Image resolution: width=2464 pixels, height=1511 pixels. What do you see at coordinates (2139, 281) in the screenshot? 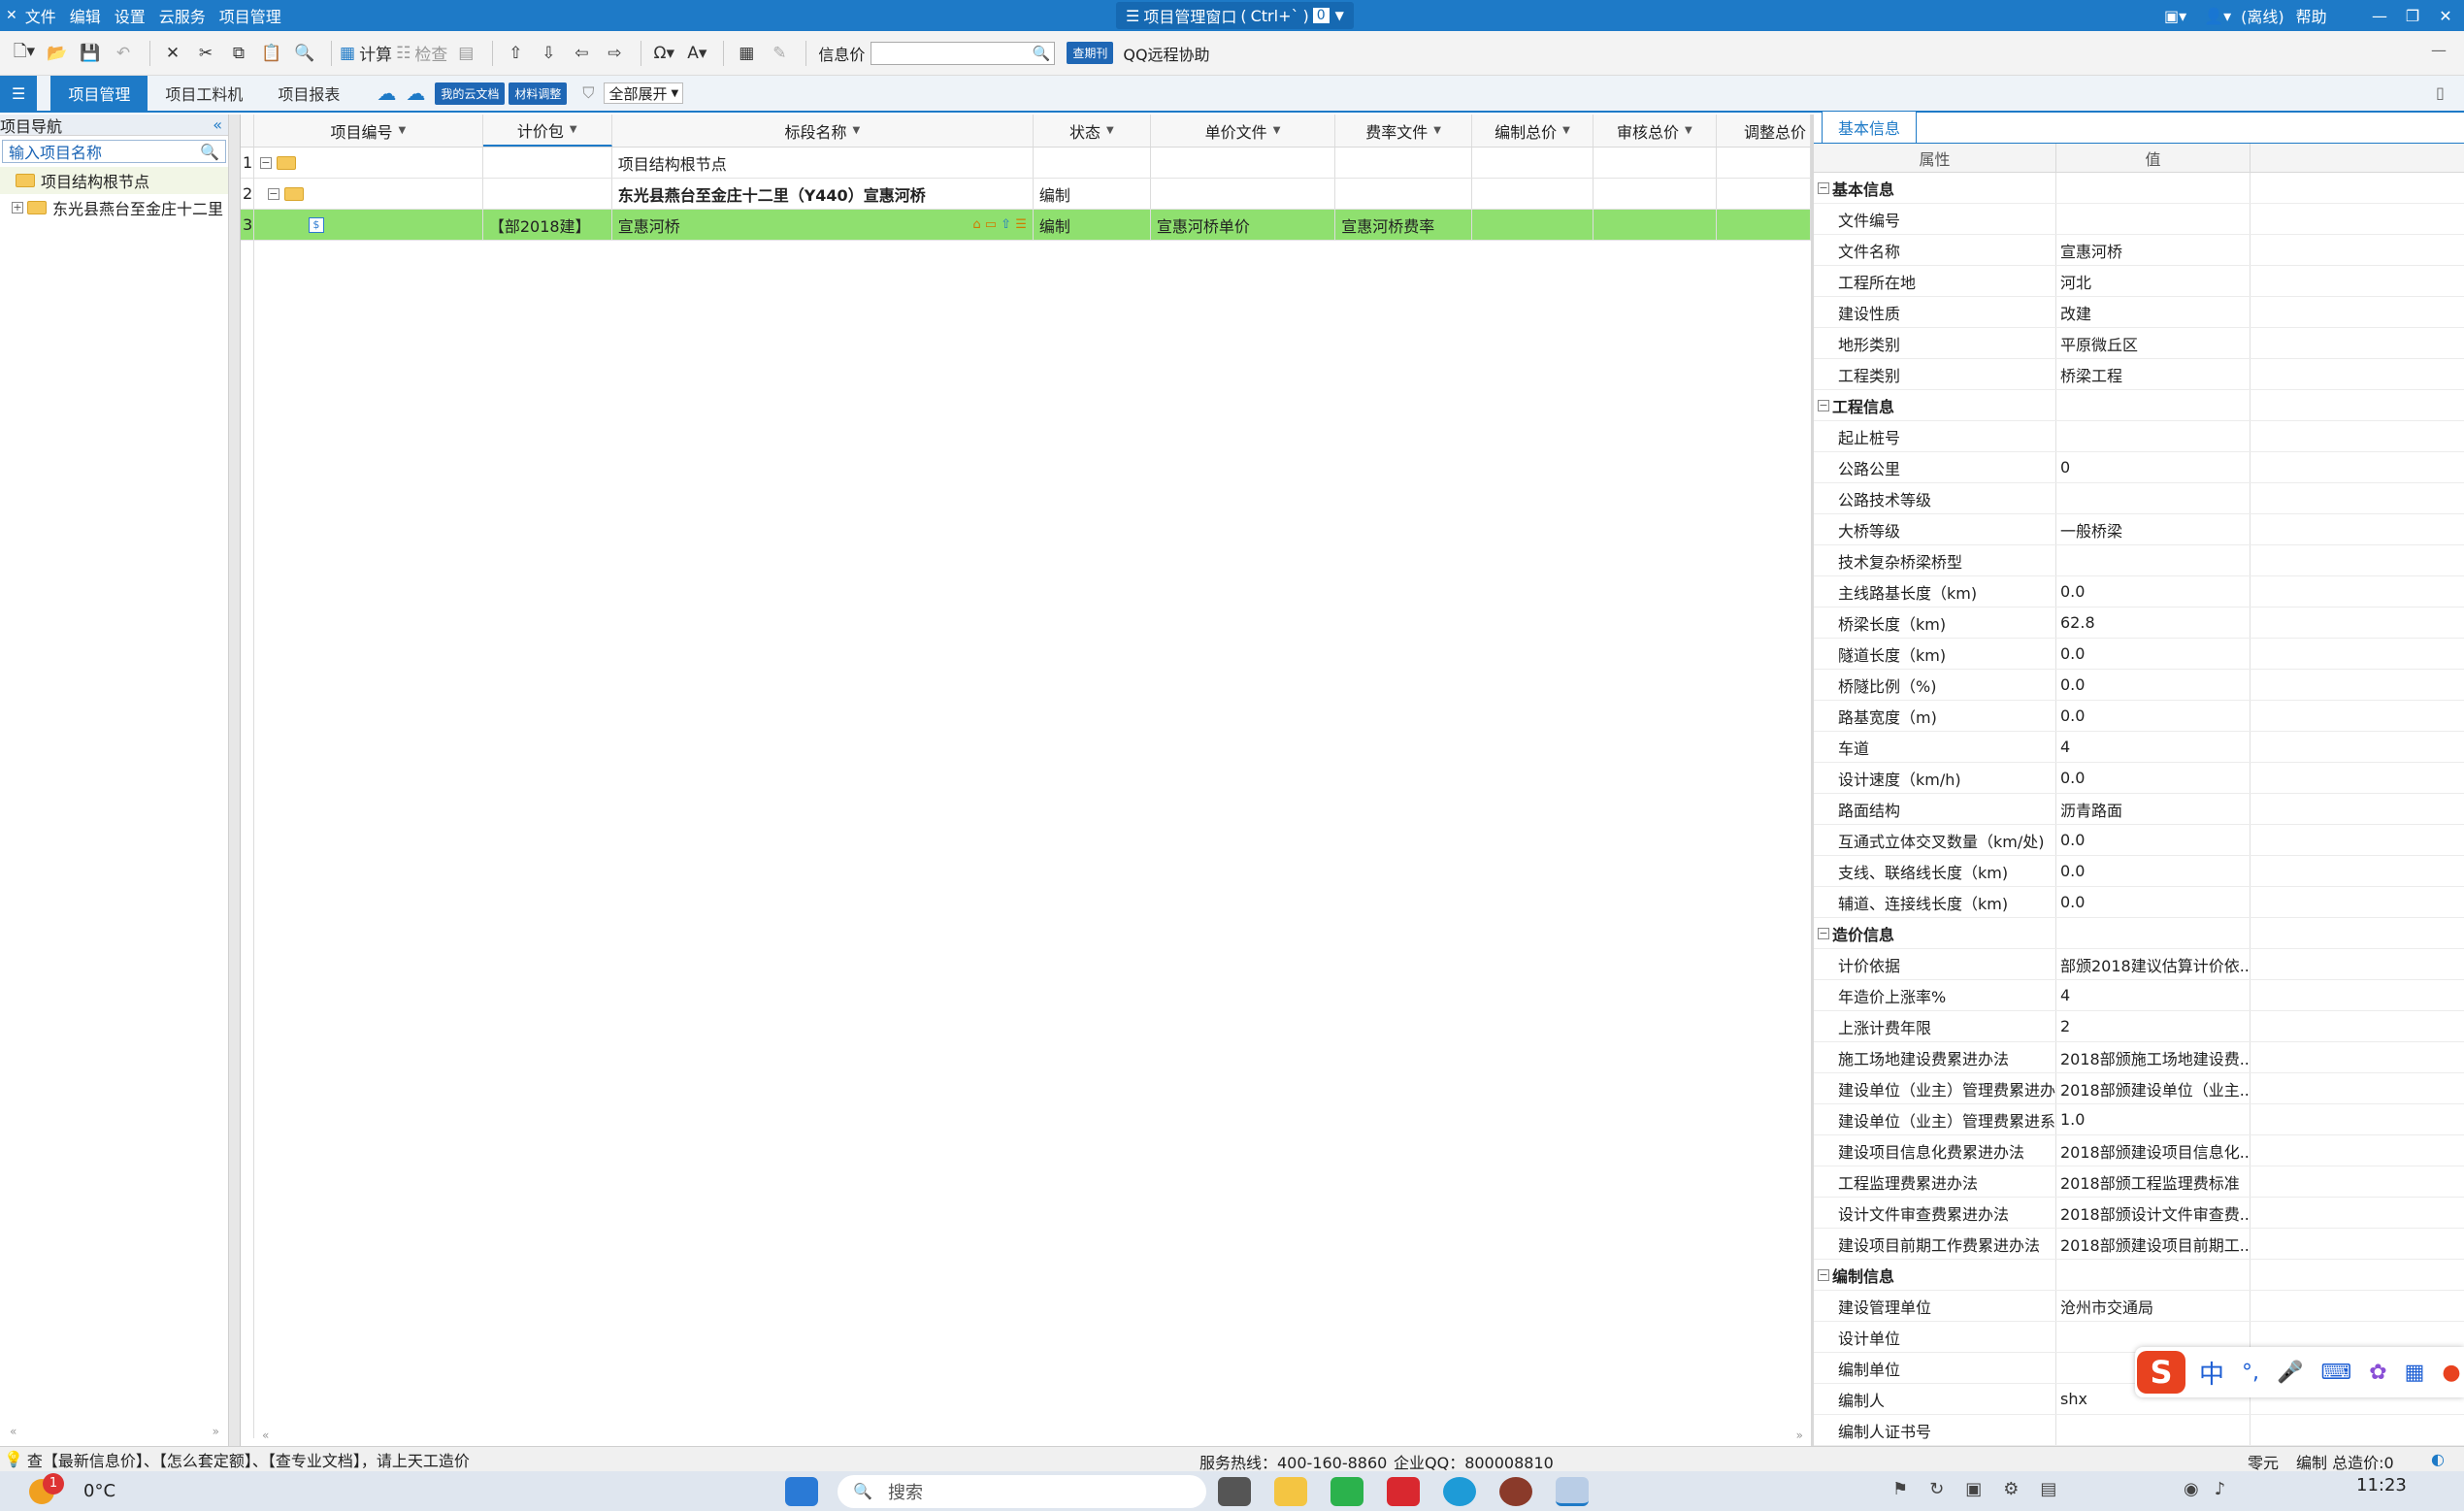
I see `property-row: 工程所在地 河北` at bounding box center [2139, 281].